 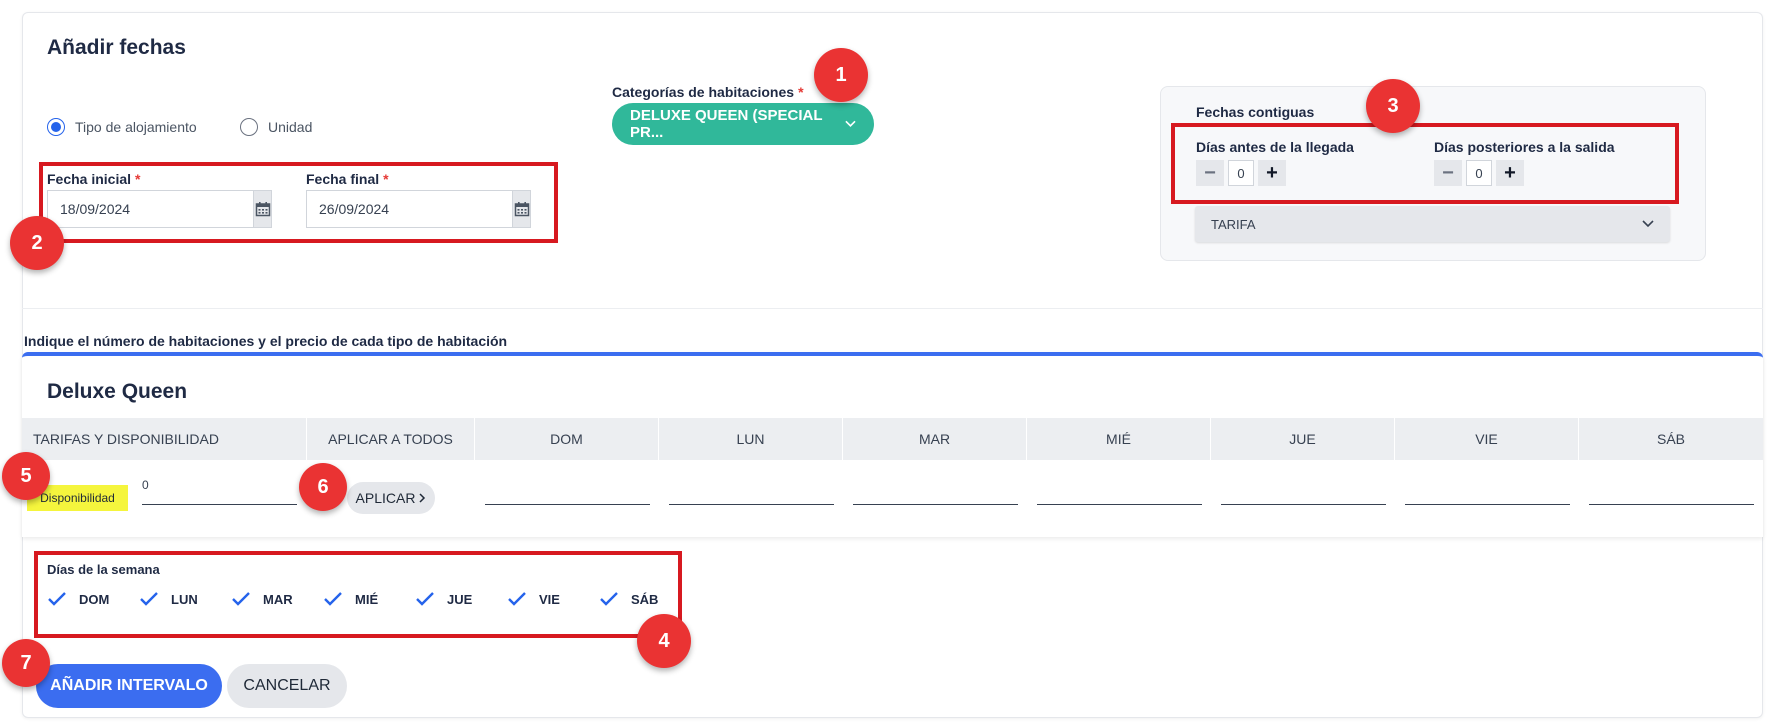 What do you see at coordinates (567, 439) in the screenshot?
I see `header-dom: DOM` at bounding box center [567, 439].